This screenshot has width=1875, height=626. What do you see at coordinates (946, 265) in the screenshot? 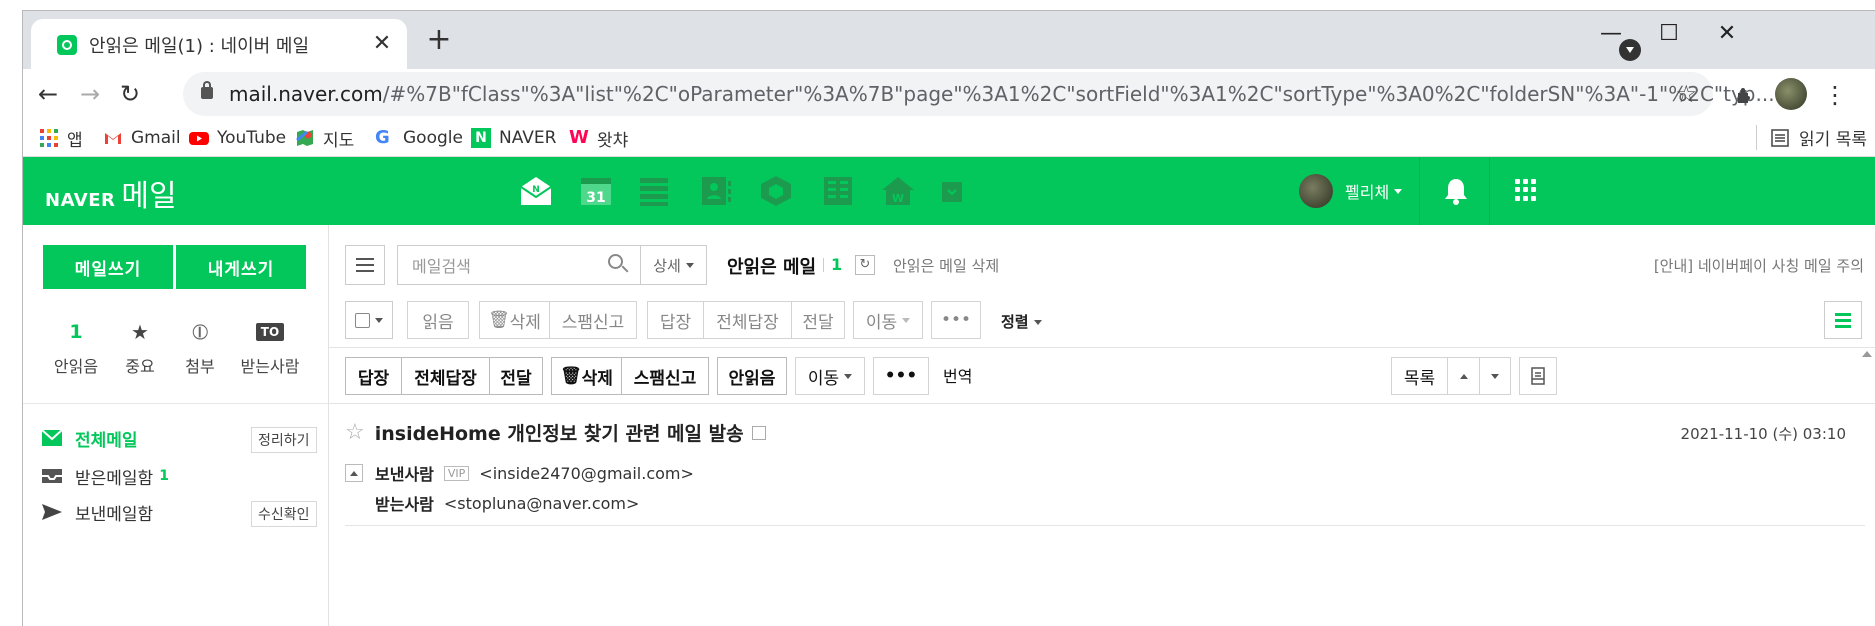
I see `delete-unread-link: 안읽은 메일 삭제` at bounding box center [946, 265].